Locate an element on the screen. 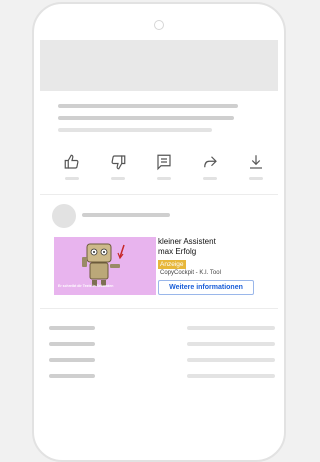 The width and height of the screenshot is (320, 462). ad-image: Er schreibt dir Texts in Sekunden is located at coordinates (105, 266).